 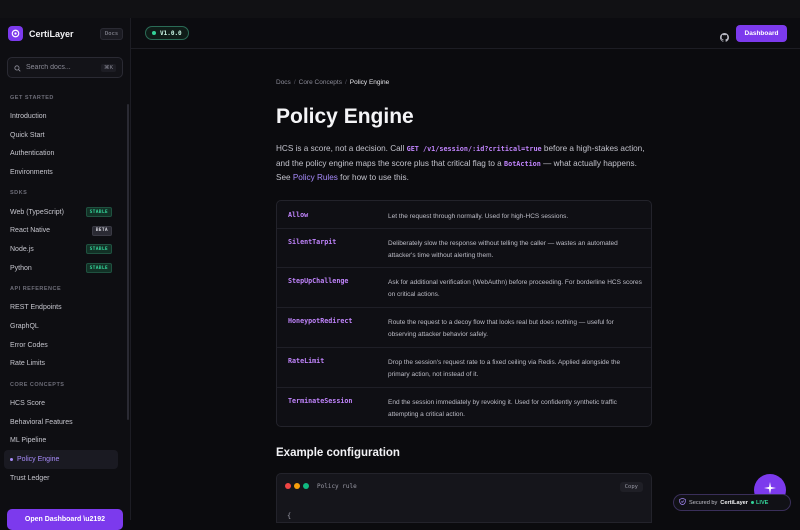 What do you see at coordinates (15, 33) in the screenshot?
I see `certilayer-logo-icon` at bounding box center [15, 33].